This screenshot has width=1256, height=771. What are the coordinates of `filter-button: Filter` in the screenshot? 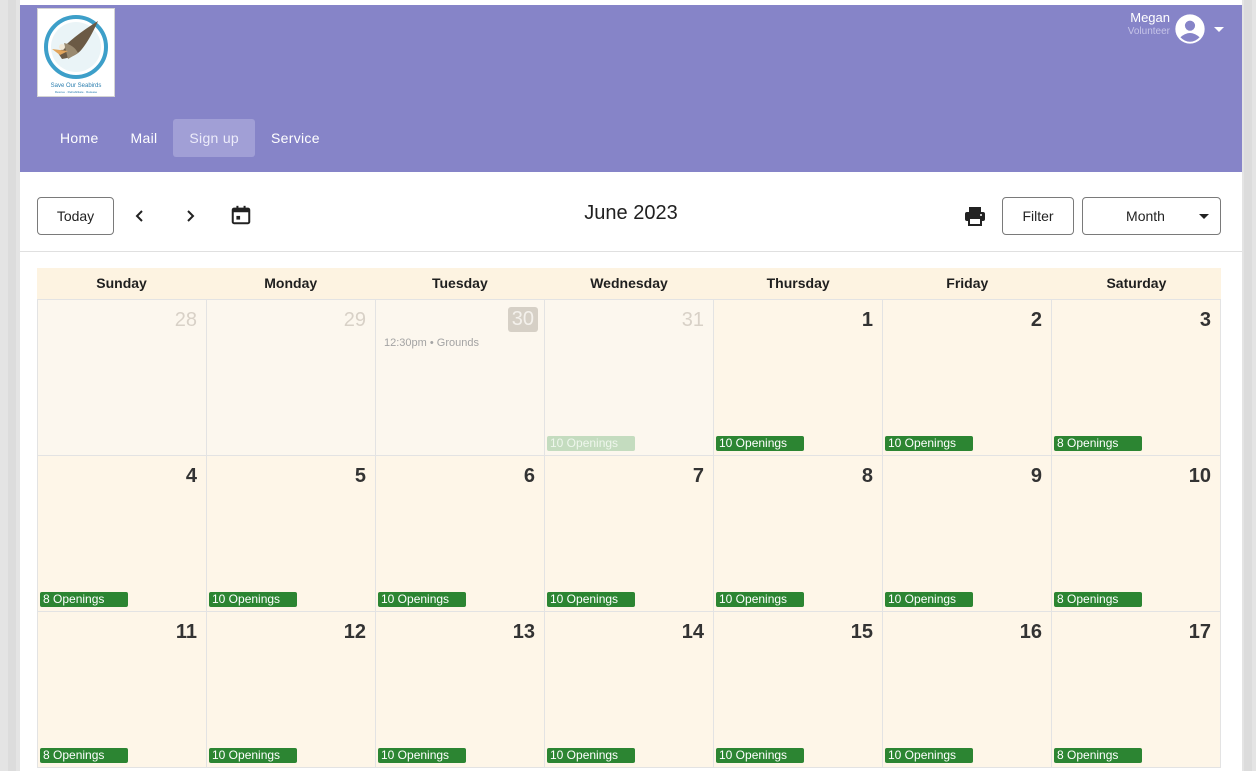 It's located at (1038, 216).